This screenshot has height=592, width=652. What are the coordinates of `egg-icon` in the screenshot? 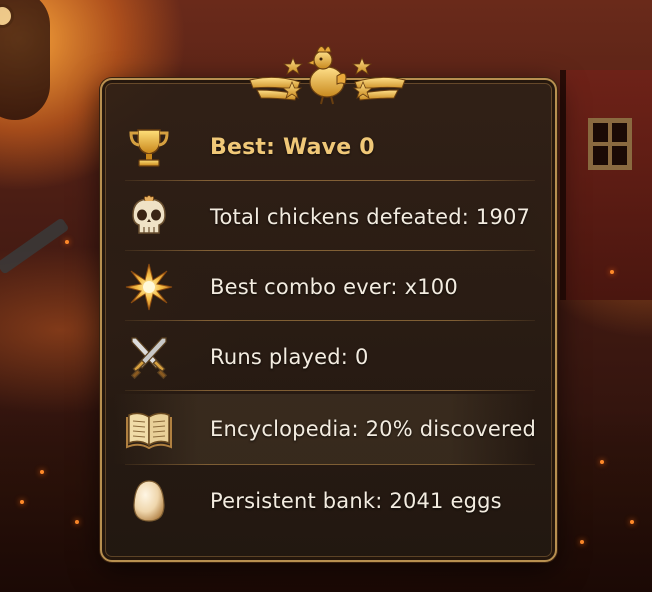 It's located at (149, 501).